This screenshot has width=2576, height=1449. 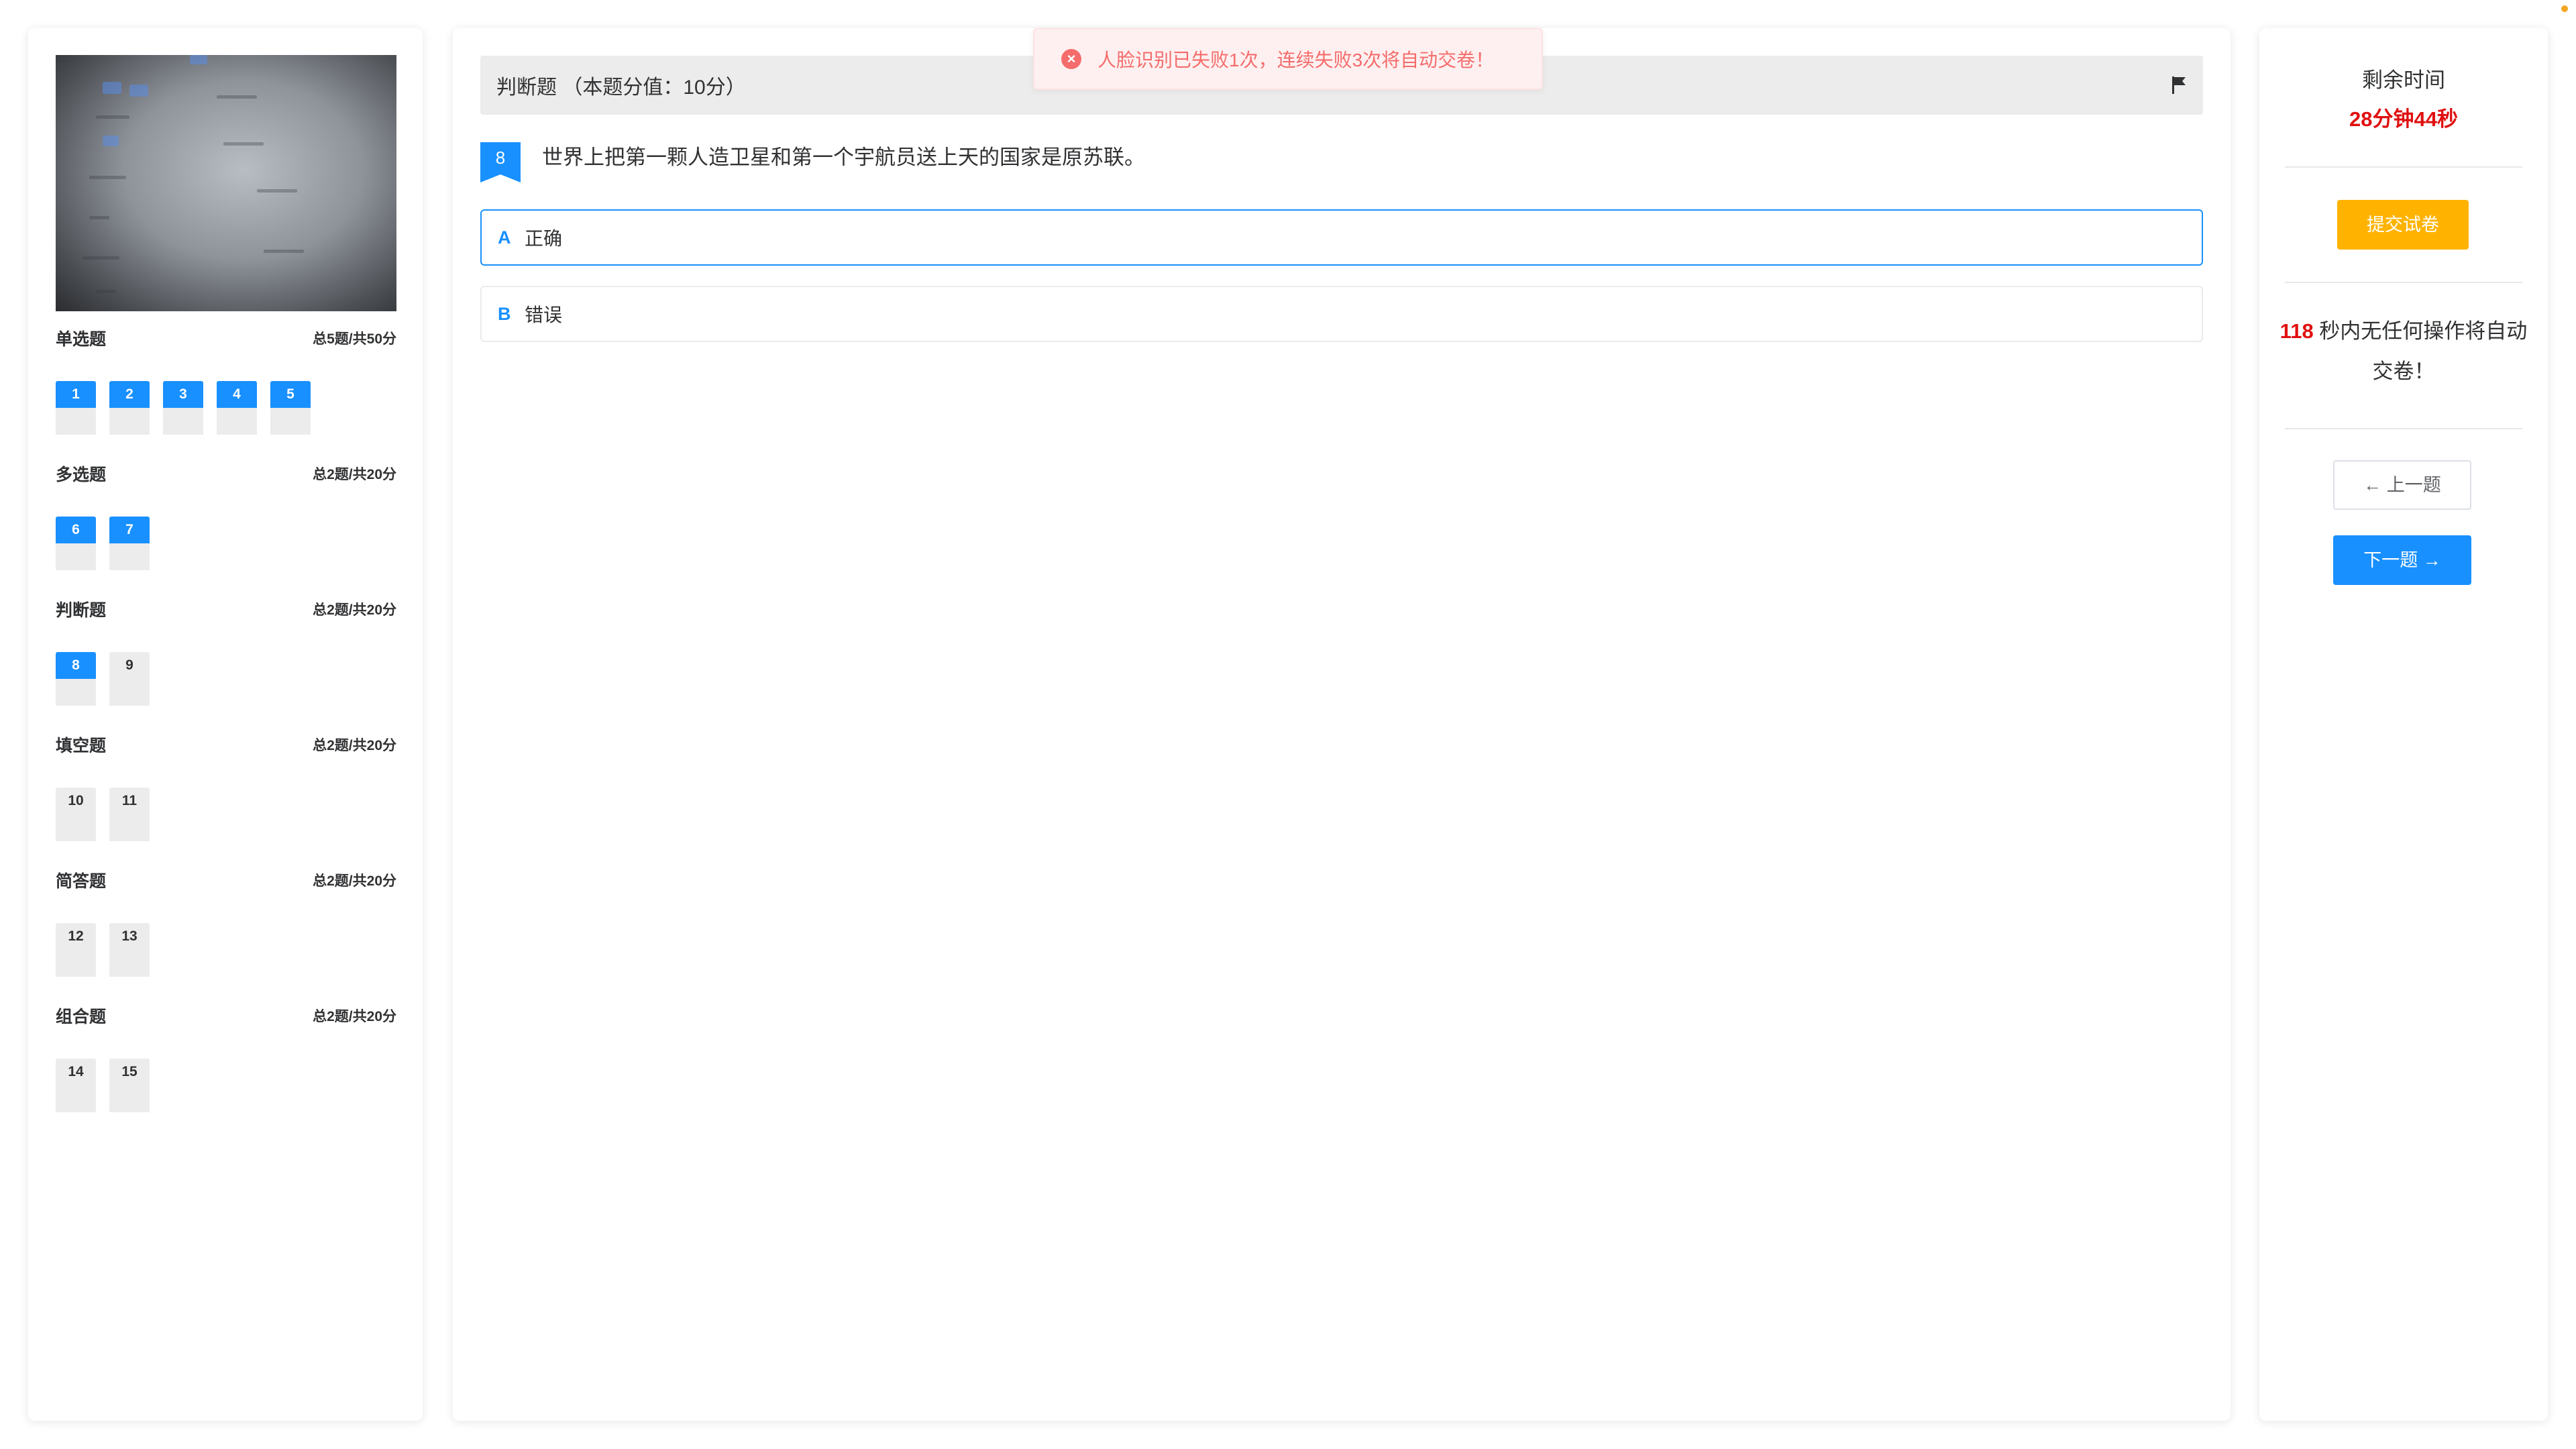 What do you see at coordinates (2402, 560) in the screenshot?
I see `next-question-button: 下一题 →` at bounding box center [2402, 560].